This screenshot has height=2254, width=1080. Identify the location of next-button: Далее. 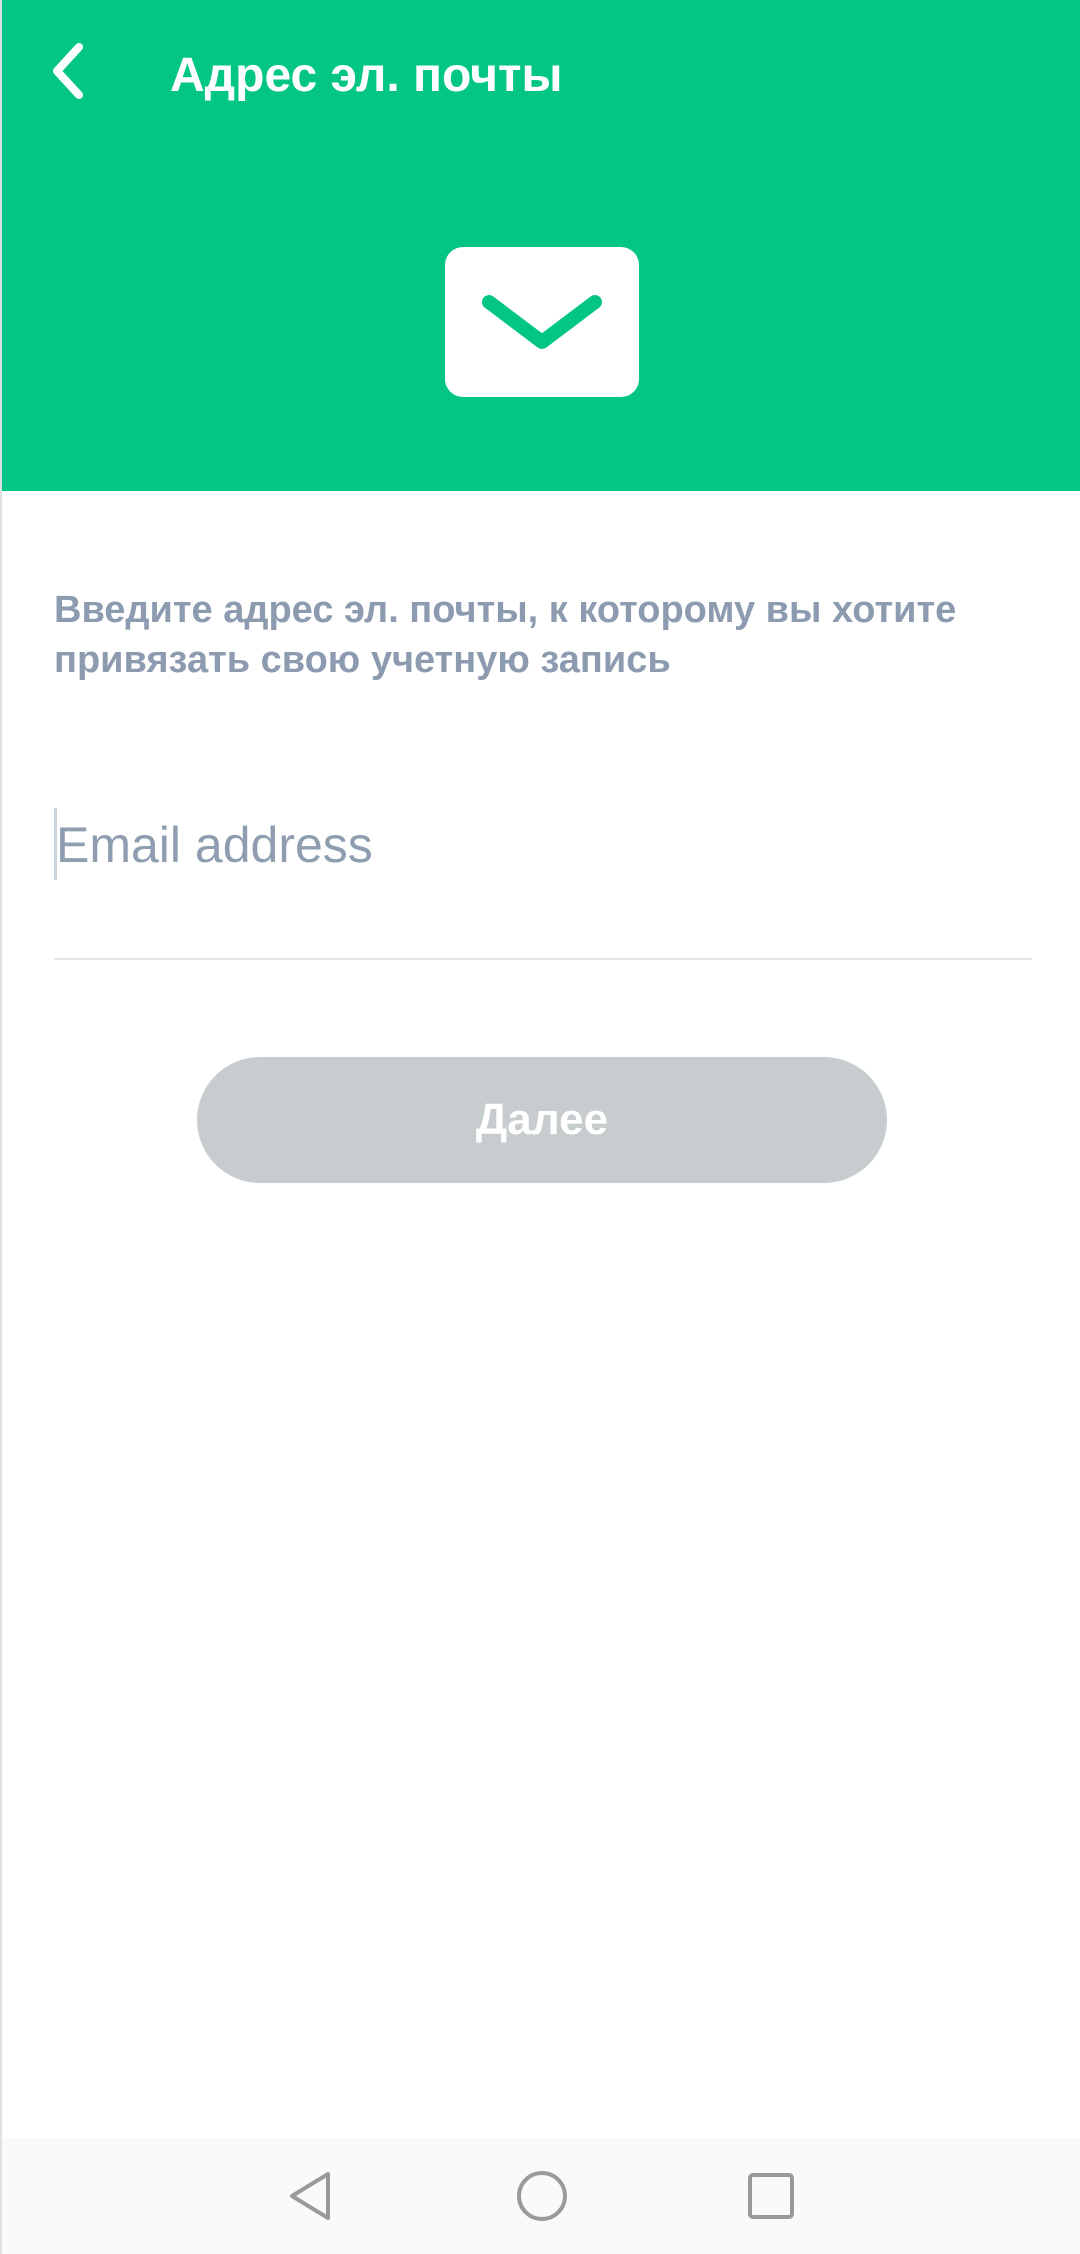
(542, 1120).